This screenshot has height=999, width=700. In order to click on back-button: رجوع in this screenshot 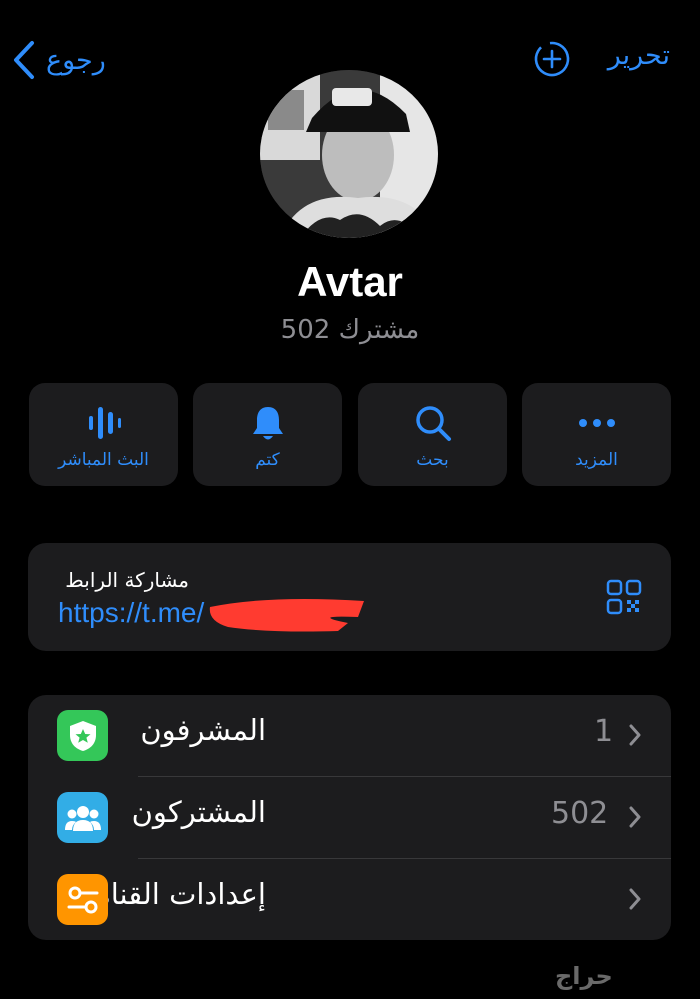, I will do `click(59, 60)`.